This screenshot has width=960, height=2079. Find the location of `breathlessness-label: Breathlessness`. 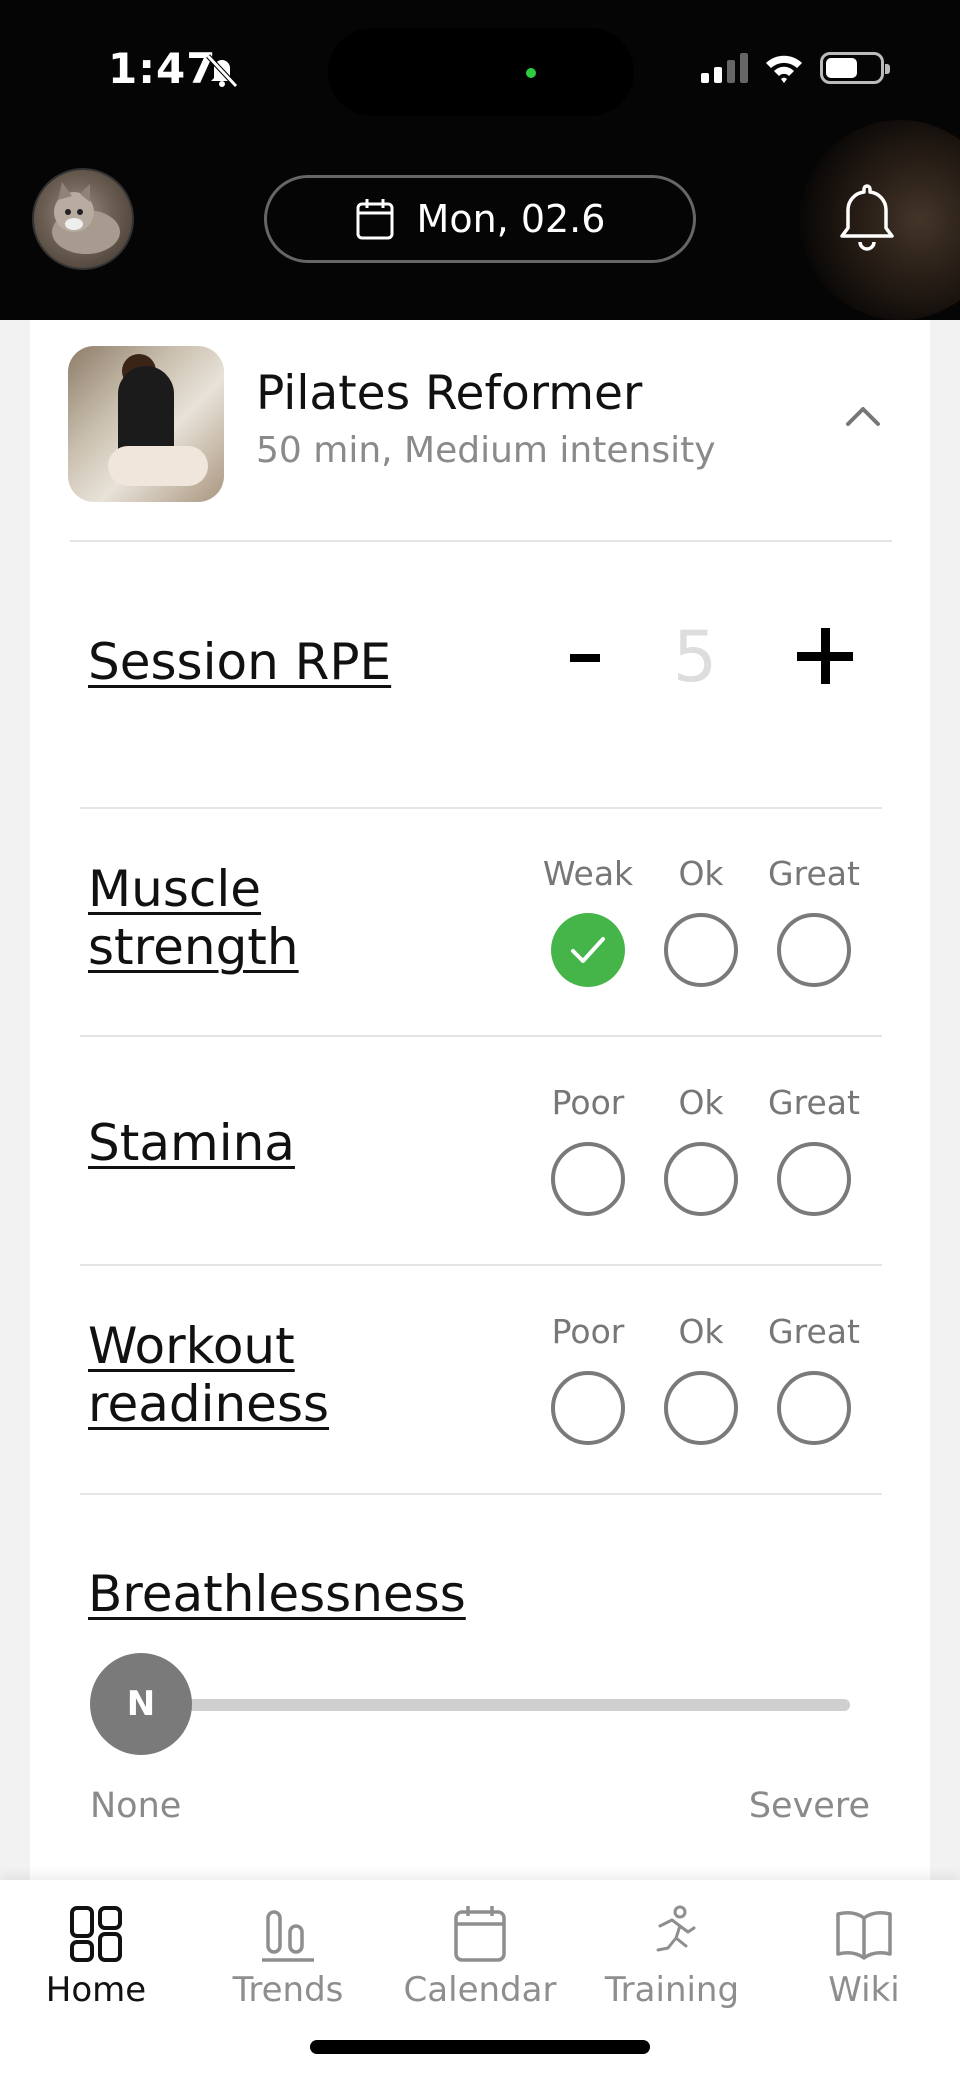

breathlessness-label: Breathlessness is located at coordinates (277, 1594).